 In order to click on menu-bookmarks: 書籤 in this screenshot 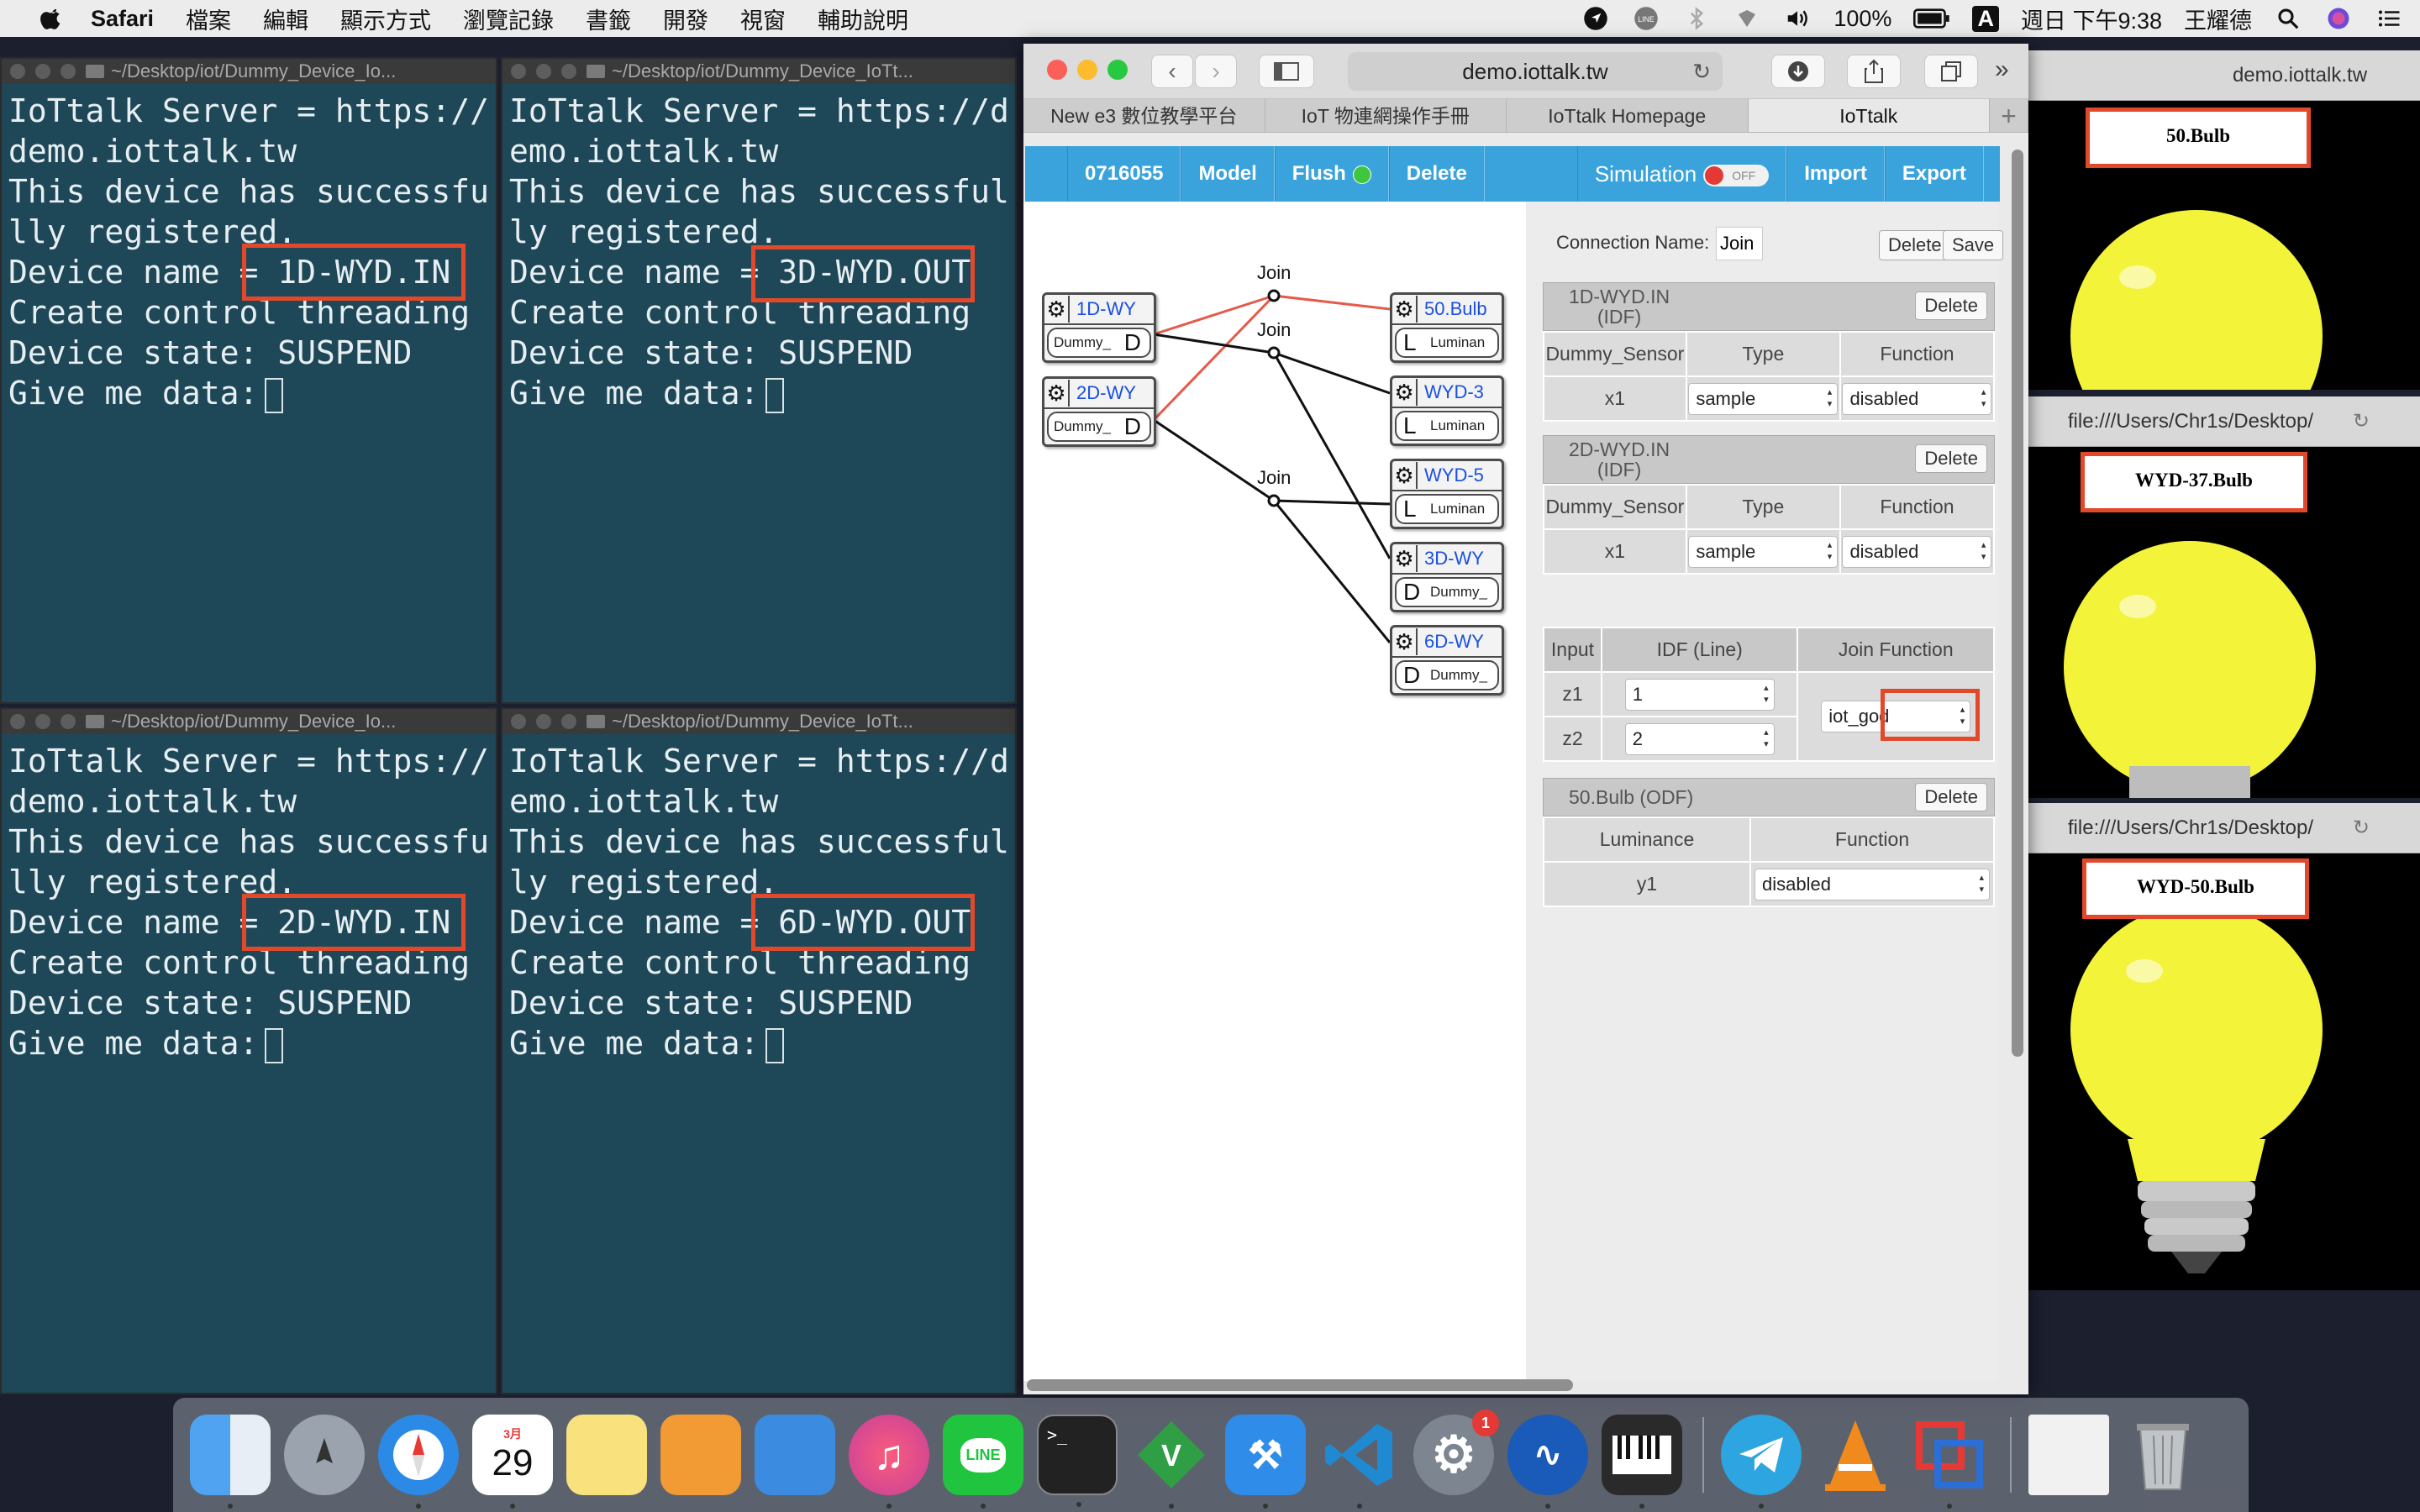, I will do `click(608, 19)`.